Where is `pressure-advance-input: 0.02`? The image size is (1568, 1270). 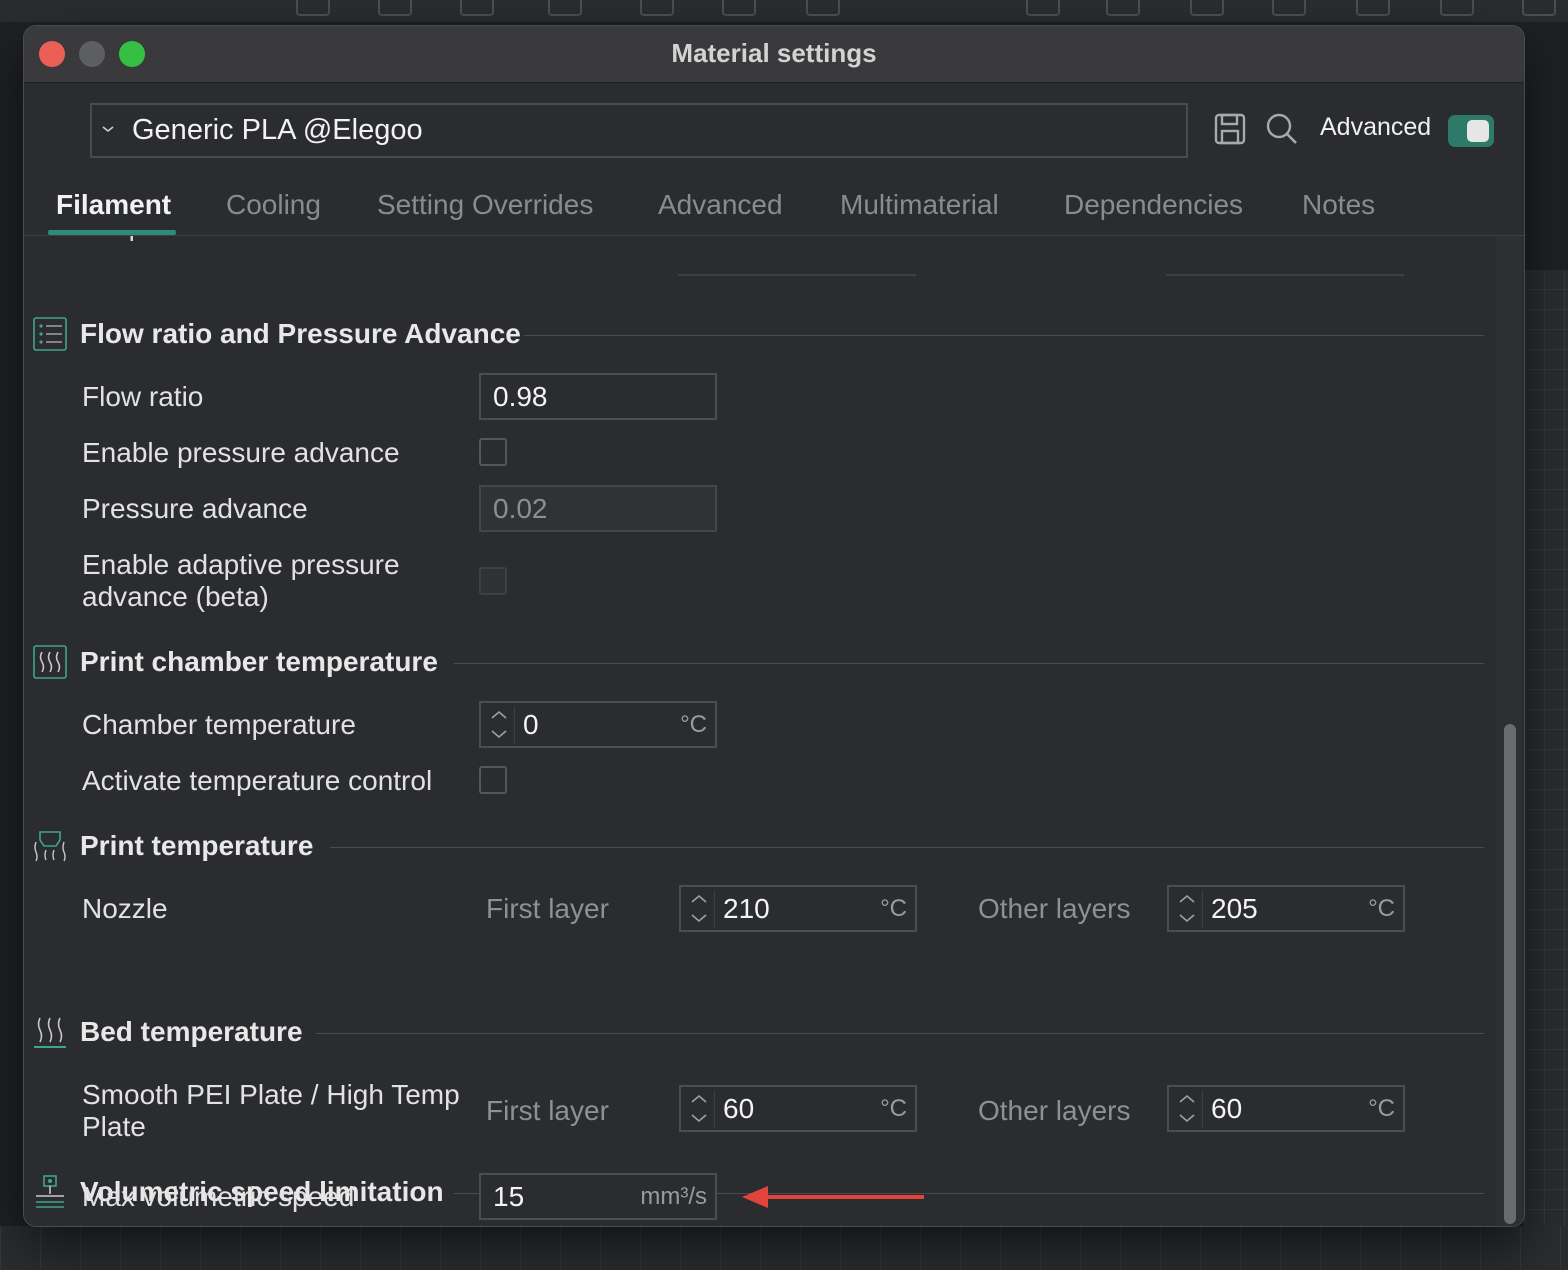
pressure-advance-input: 0.02 is located at coordinates (598, 508).